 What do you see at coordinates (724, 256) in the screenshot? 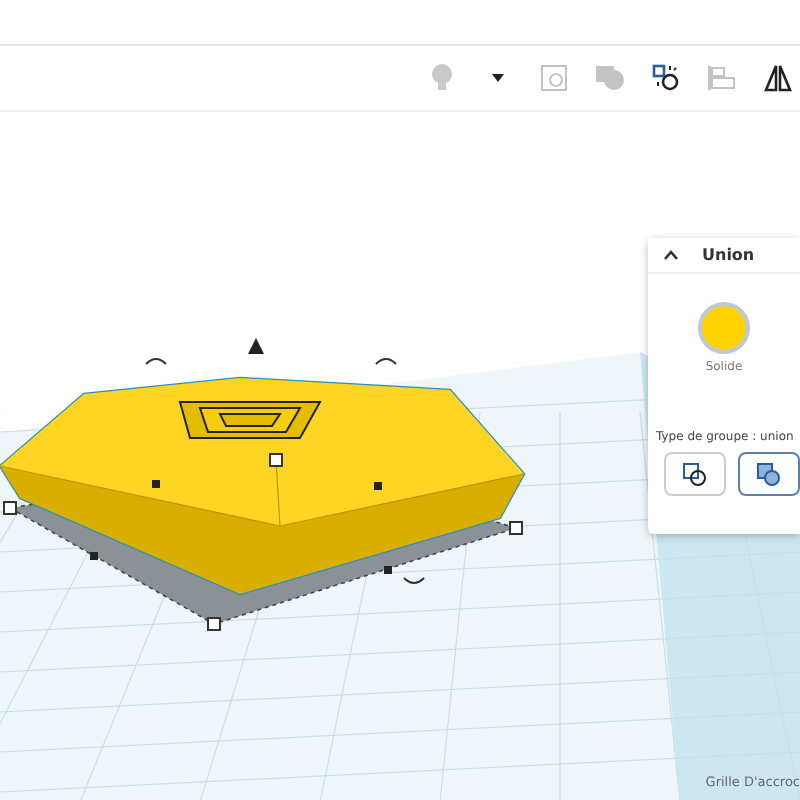
I see `inspector-header: Union` at bounding box center [724, 256].